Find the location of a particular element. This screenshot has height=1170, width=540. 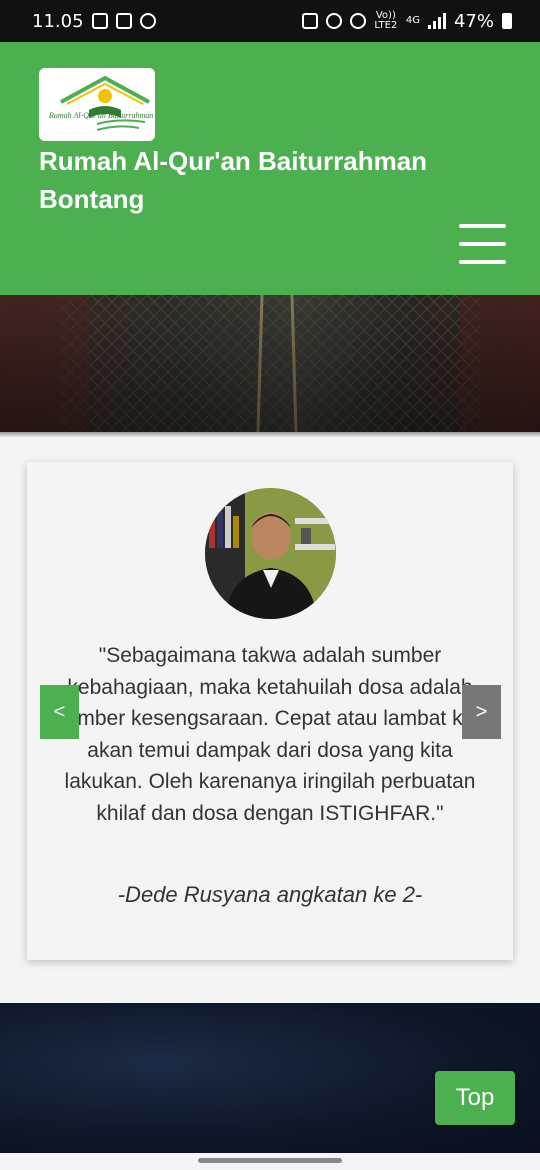

logo-graphic: Rumah Al-Qur'an Baiturrahman is located at coordinates (100, 103).